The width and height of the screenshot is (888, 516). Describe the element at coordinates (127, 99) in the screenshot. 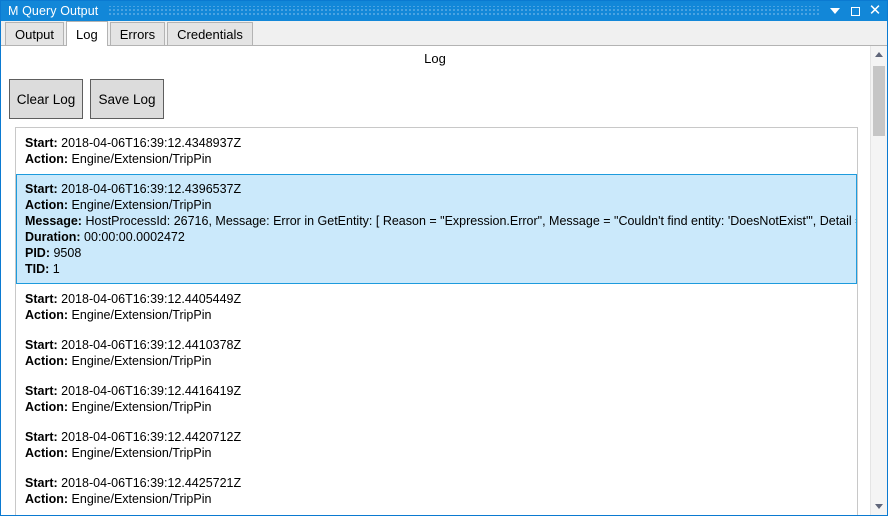

I see `save-log-button: Save Log` at that location.